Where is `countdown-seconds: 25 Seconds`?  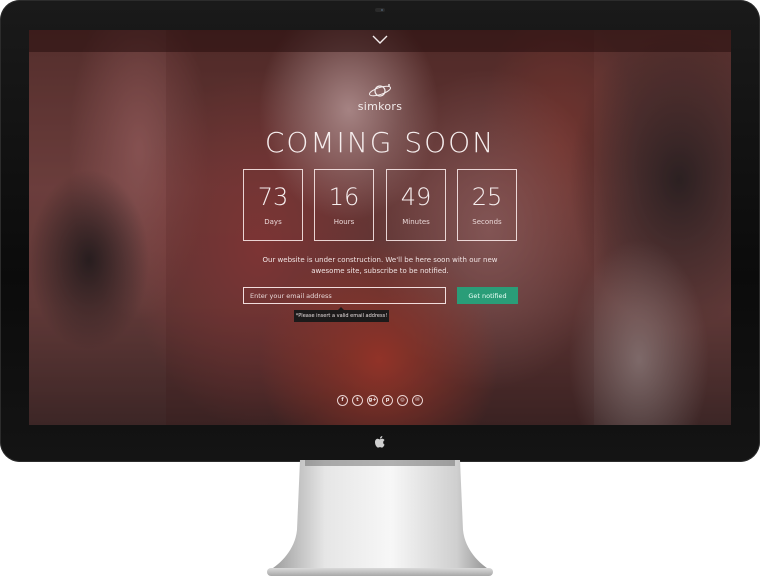
countdown-seconds: 25 Seconds is located at coordinates (487, 205).